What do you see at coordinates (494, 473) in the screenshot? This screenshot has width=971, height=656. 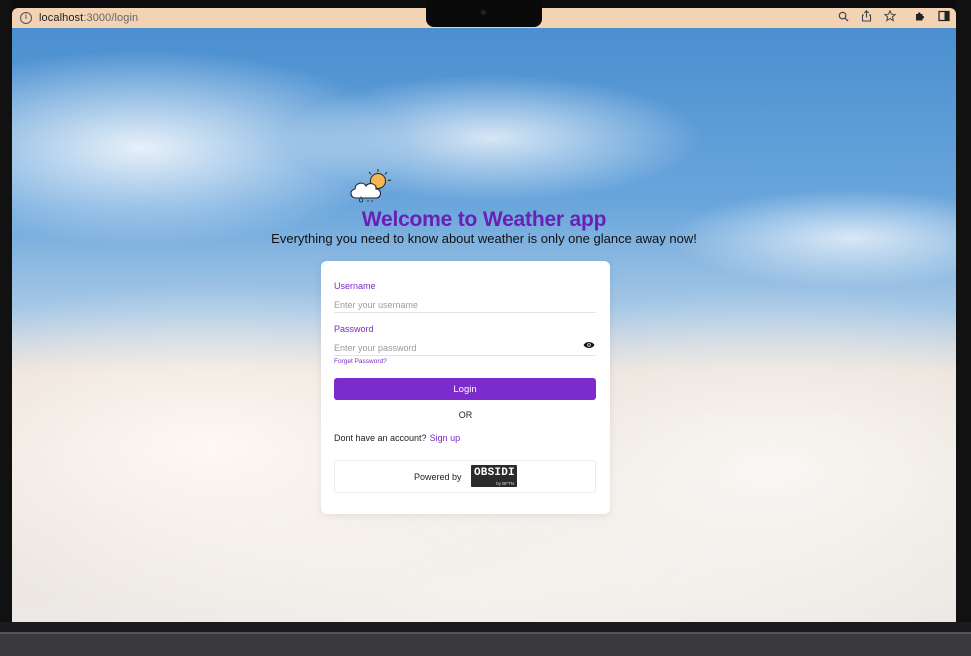 I see `brand-name: OBSIDI` at bounding box center [494, 473].